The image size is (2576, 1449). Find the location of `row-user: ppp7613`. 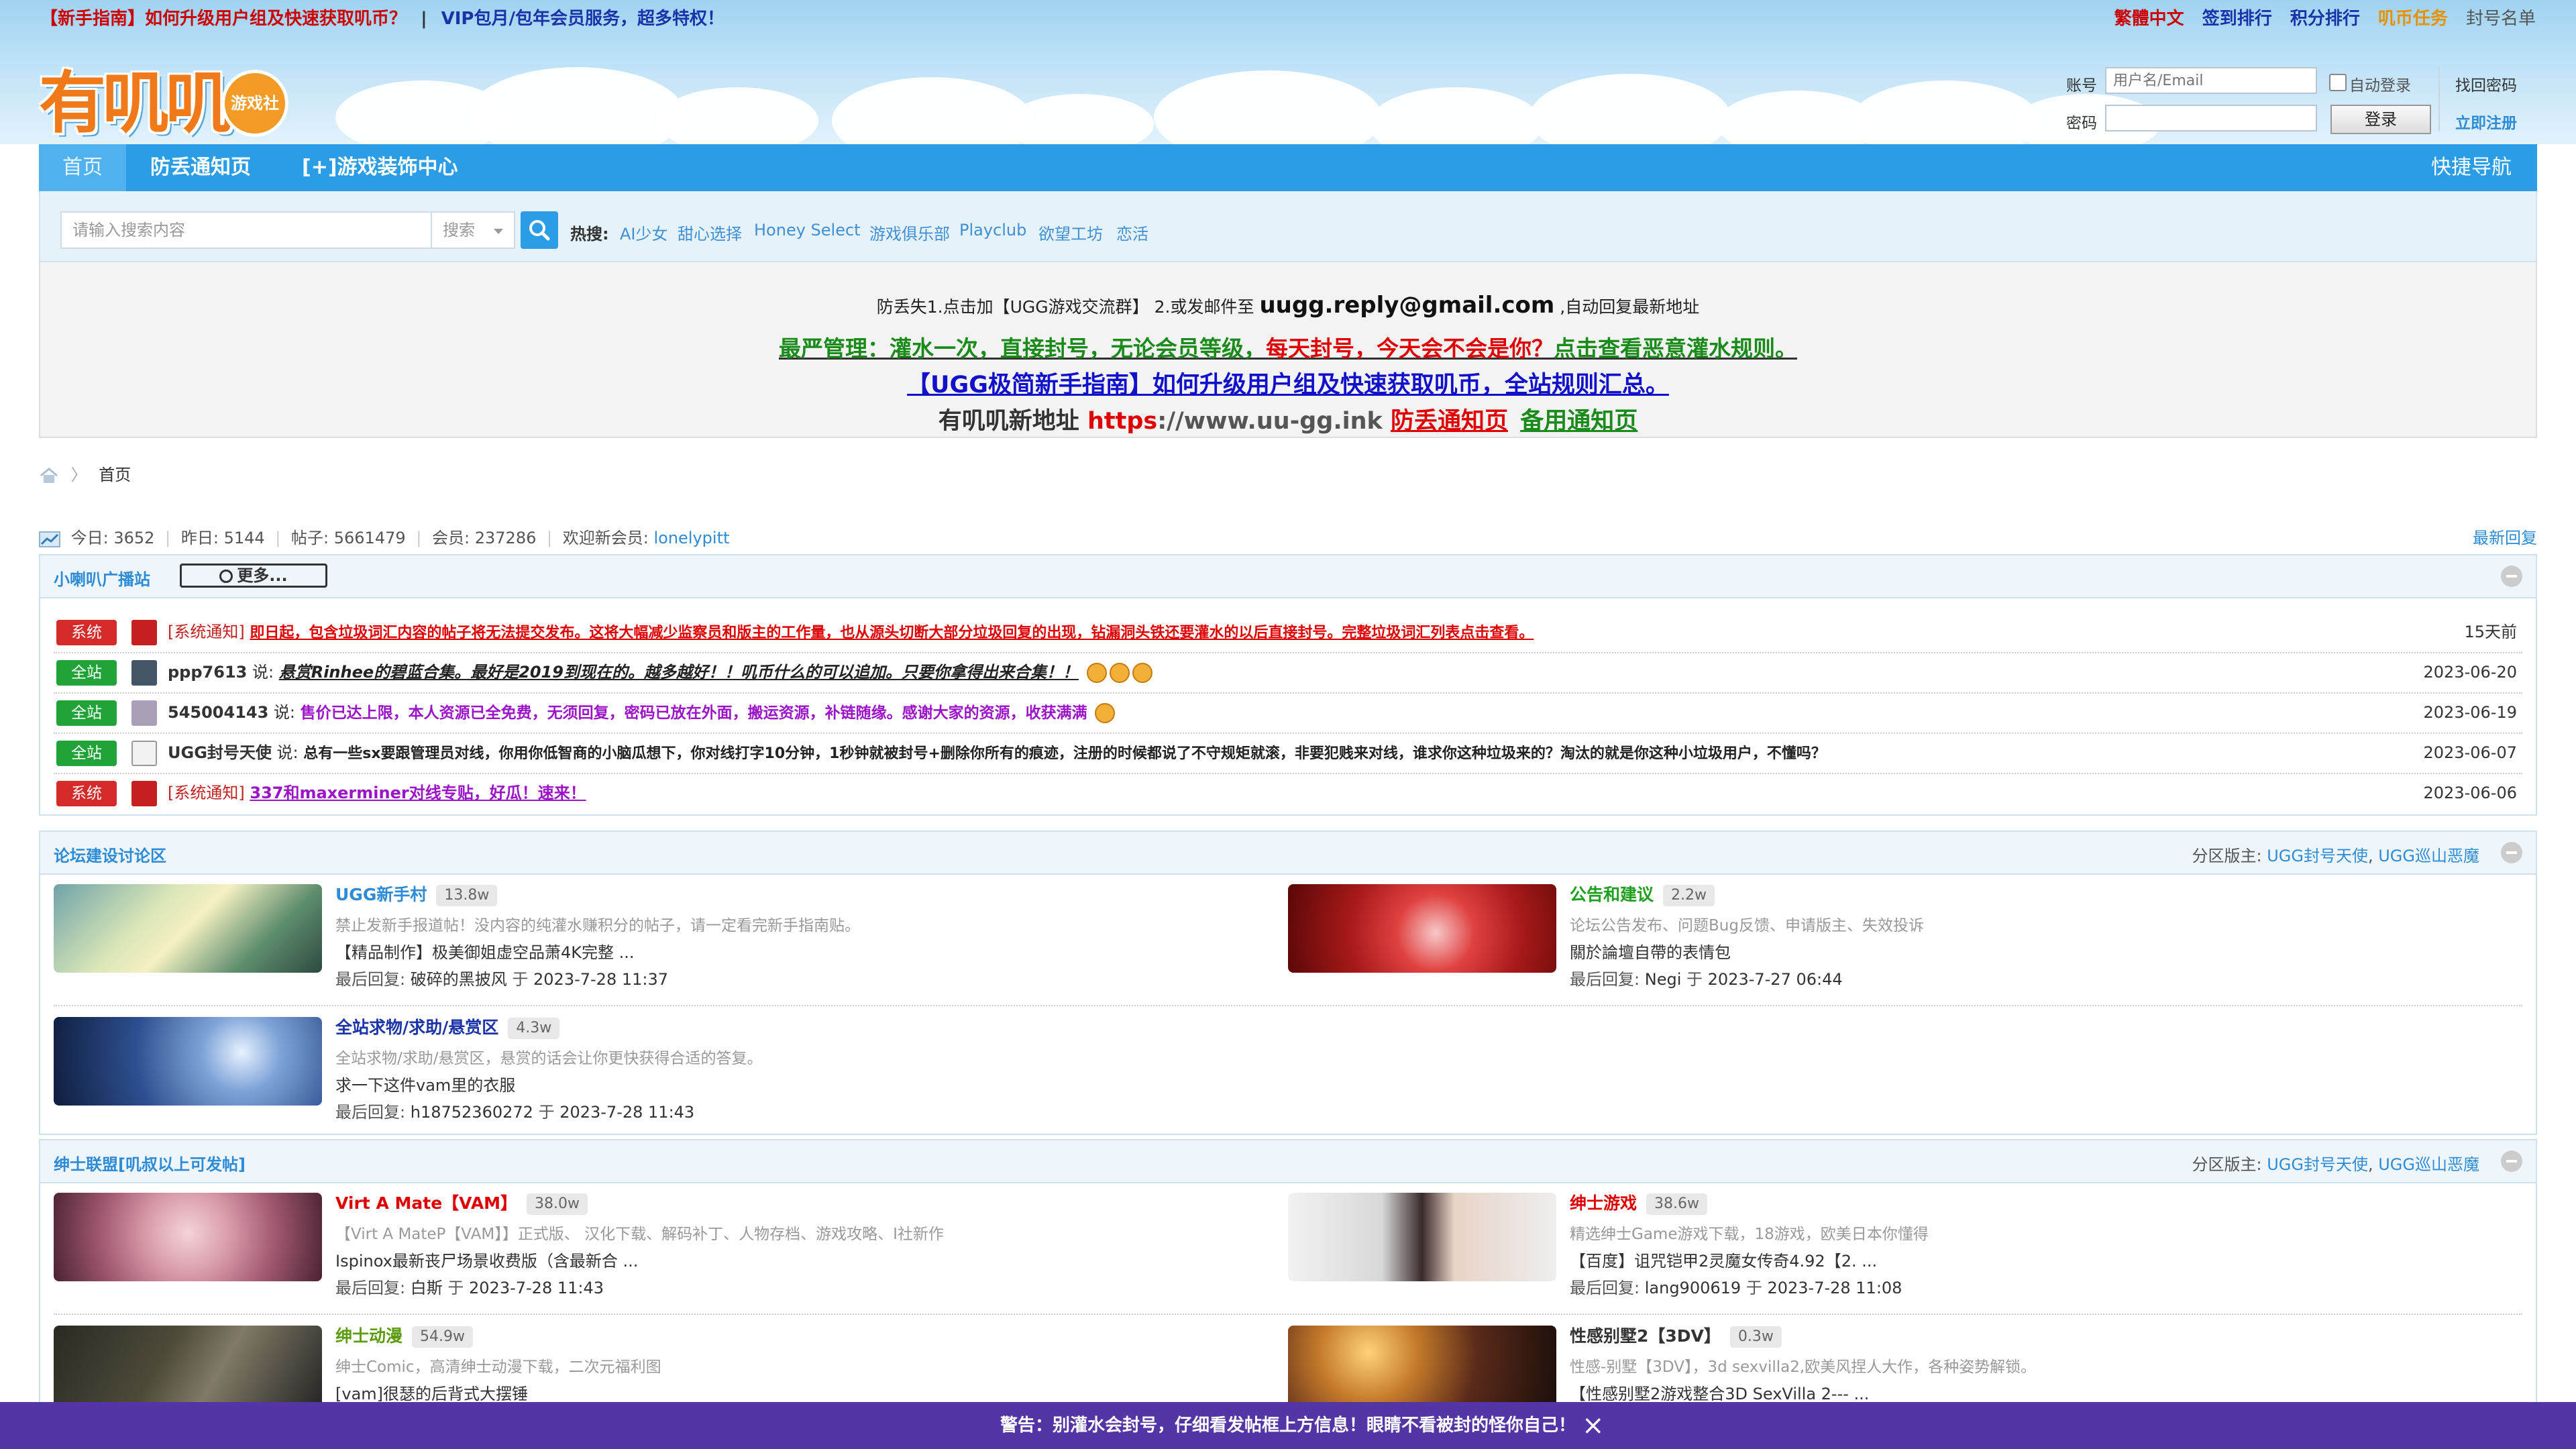

row-user: ppp7613 is located at coordinates (207, 672).